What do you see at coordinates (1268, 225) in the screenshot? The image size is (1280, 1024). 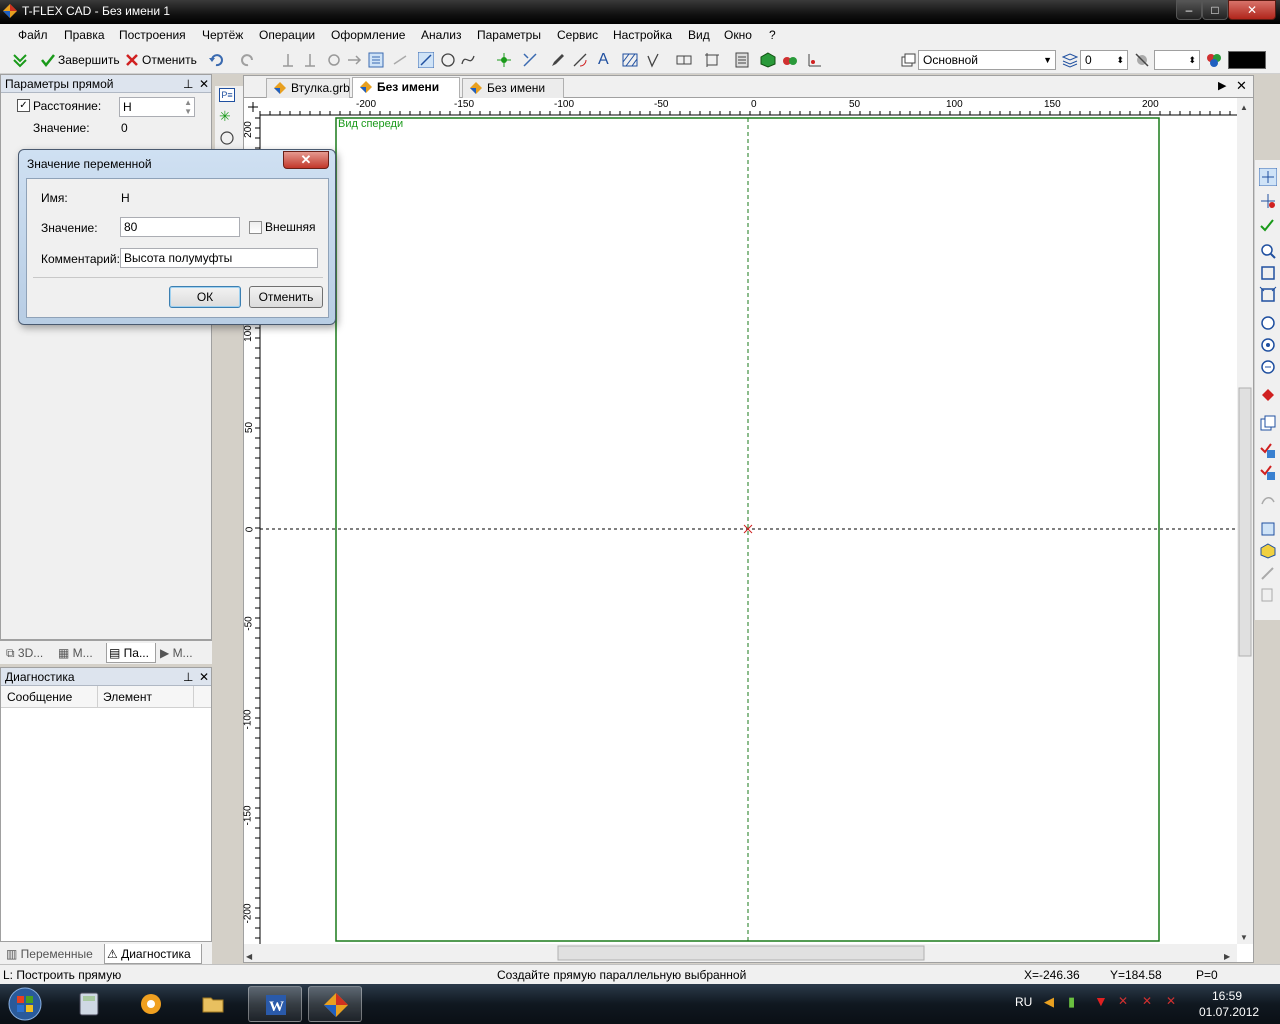 I see `check-snap-icon` at bounding box center [1268, 225].